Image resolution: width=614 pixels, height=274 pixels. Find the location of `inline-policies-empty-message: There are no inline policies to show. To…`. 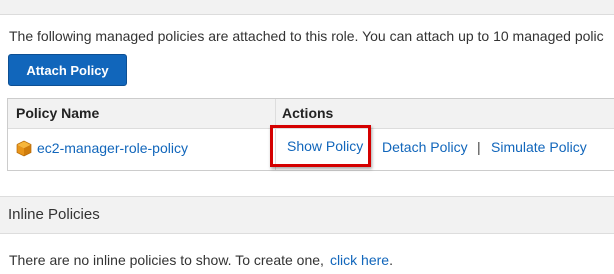

inline-policies-empty-message: There are no inline policies to show. To… is located at coordinates (201, 260).